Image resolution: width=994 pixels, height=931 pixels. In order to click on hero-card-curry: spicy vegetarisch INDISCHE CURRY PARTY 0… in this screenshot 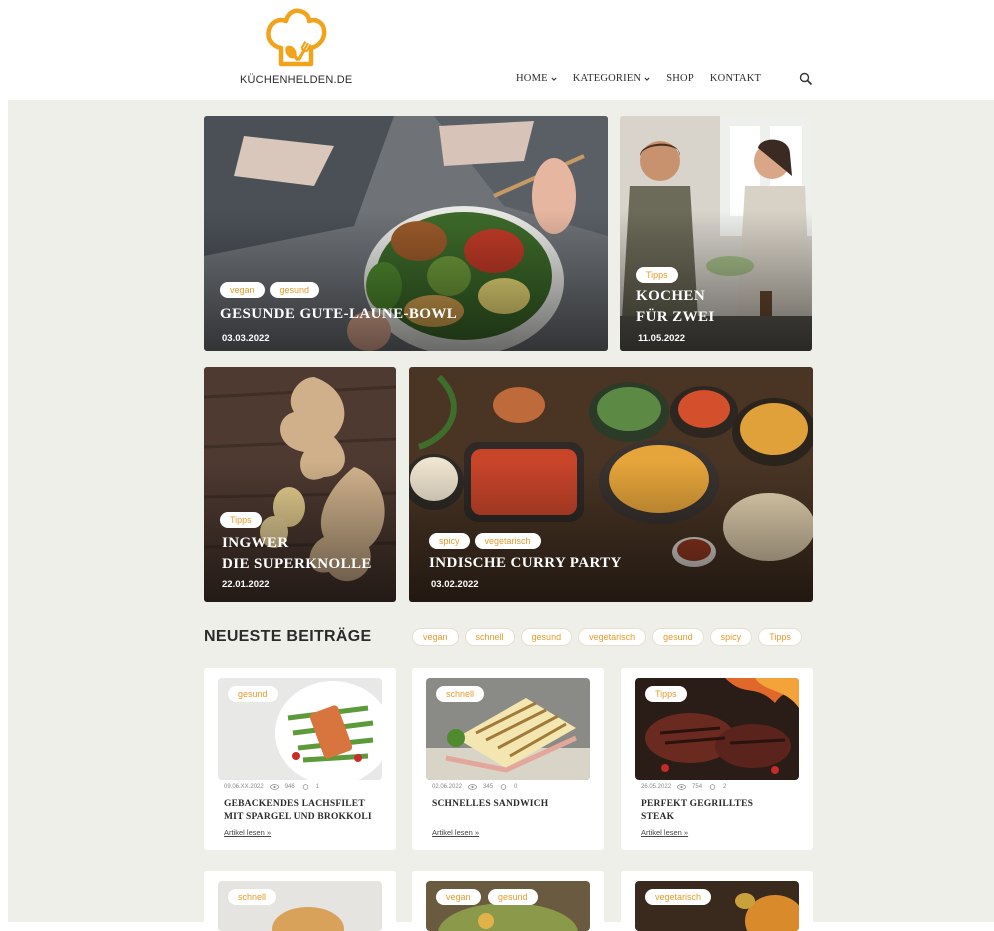, I will do `click(611, 484)`.